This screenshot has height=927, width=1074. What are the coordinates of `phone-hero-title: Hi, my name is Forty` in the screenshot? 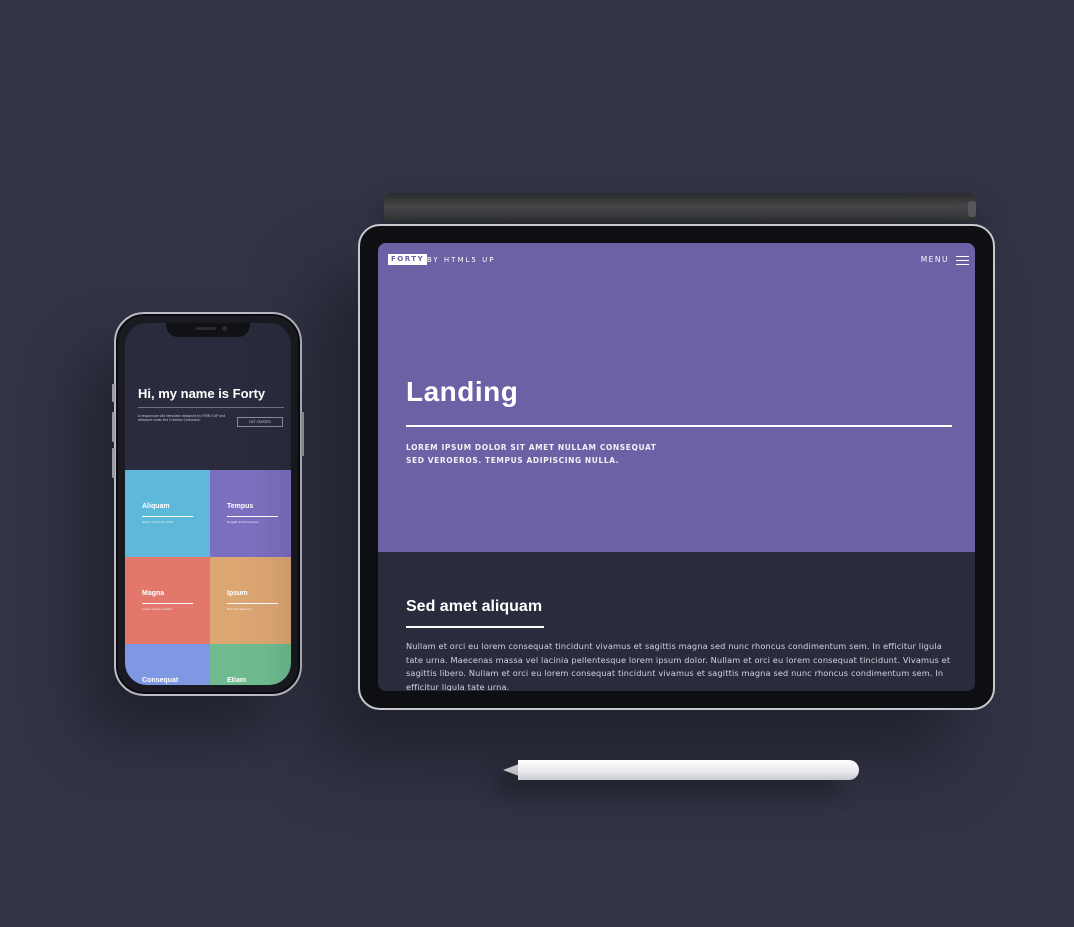 It's located at (202, 393).